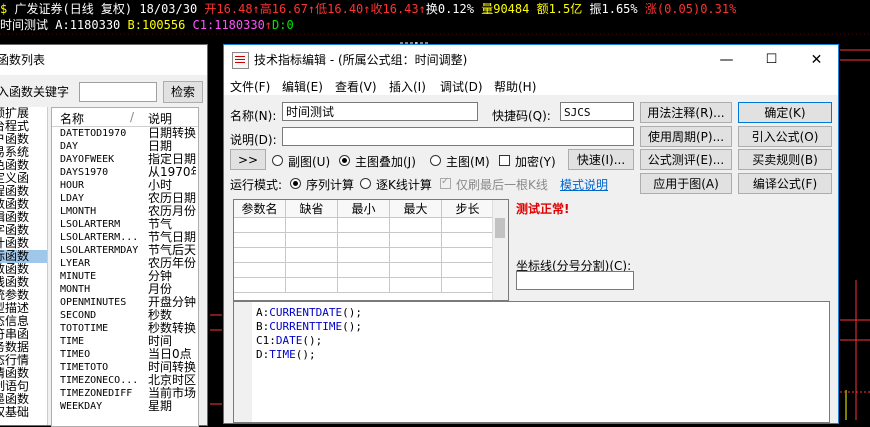  What do you see at coordinates (435, 160) in the screenshot?
I see `radio-main-chart` at bounding box center [435, 160].